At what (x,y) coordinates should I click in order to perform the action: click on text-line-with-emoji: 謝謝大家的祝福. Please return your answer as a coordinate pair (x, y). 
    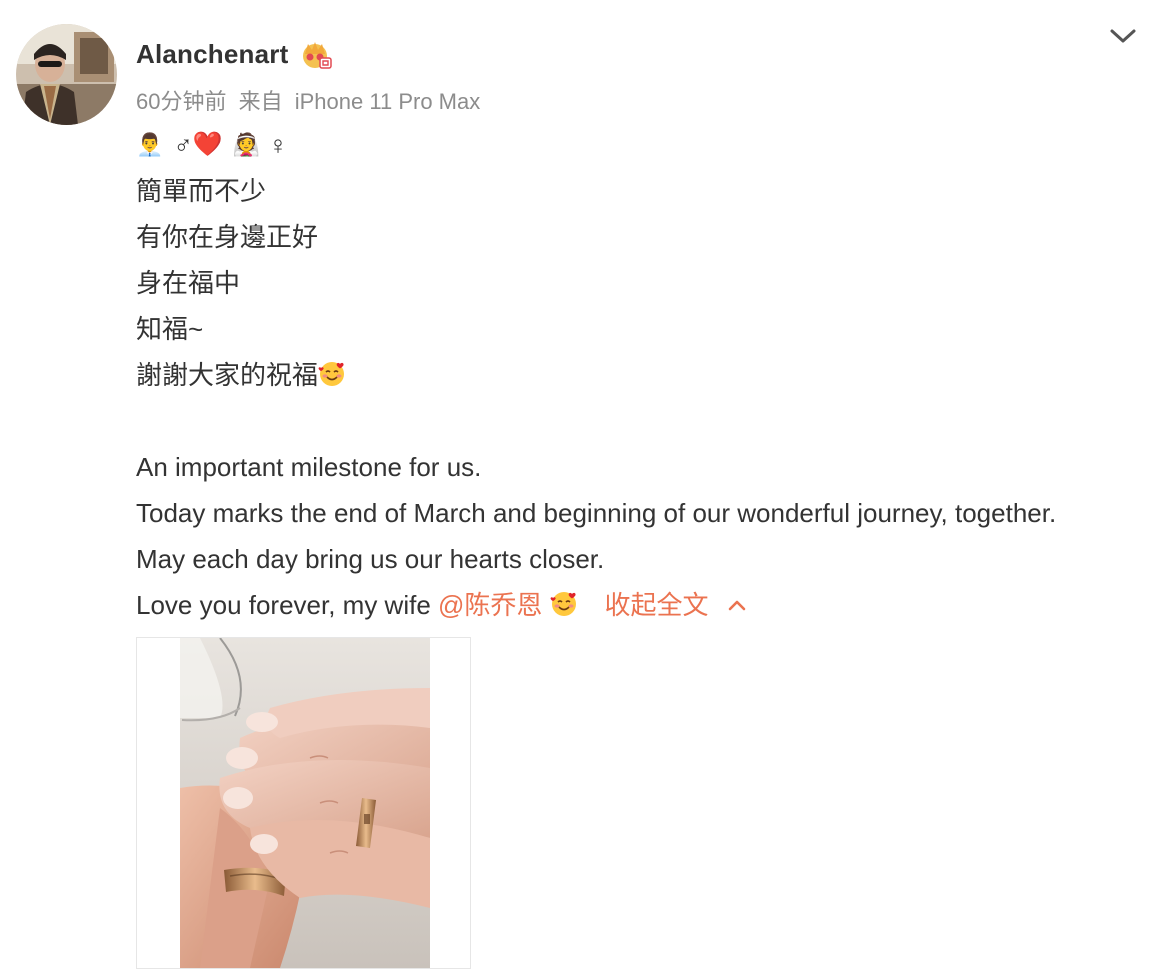
    Looking at the image, I should click on (646, 375).